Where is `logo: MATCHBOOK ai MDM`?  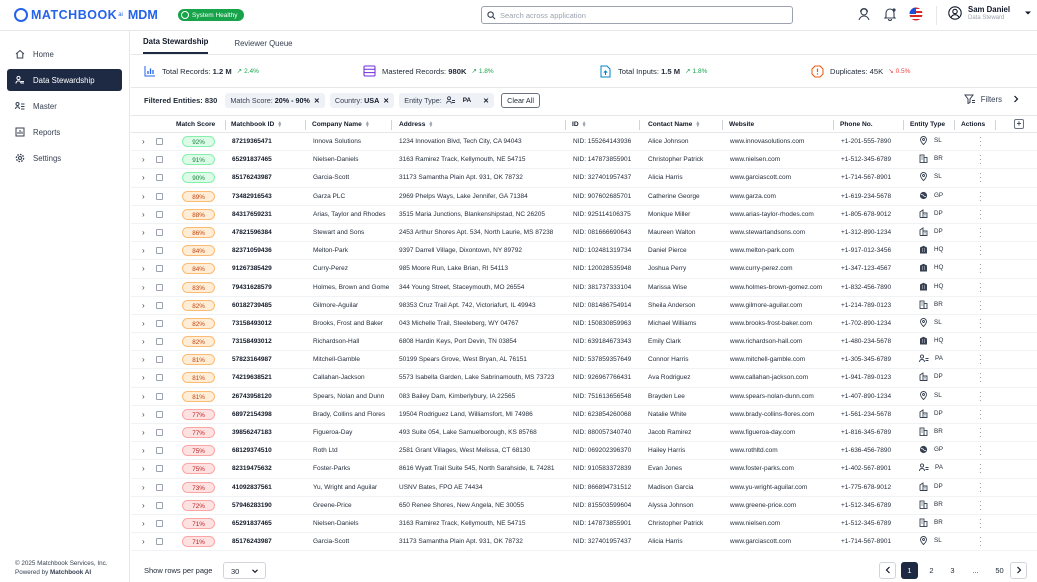
logo: MATCHBOOK ai MDM is located at coordinates (89, 15).